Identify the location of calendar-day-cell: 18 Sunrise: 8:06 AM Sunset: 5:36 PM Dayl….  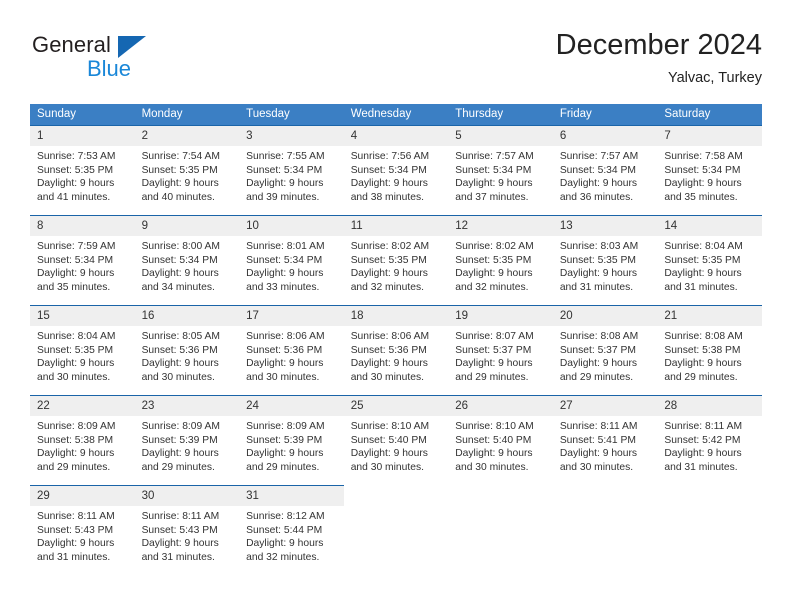
(396, 350).